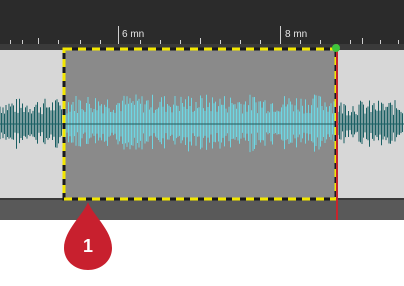 The height and width of the screenshot is (286, 404). I want to click on waveform-selected, so click(199, 123).